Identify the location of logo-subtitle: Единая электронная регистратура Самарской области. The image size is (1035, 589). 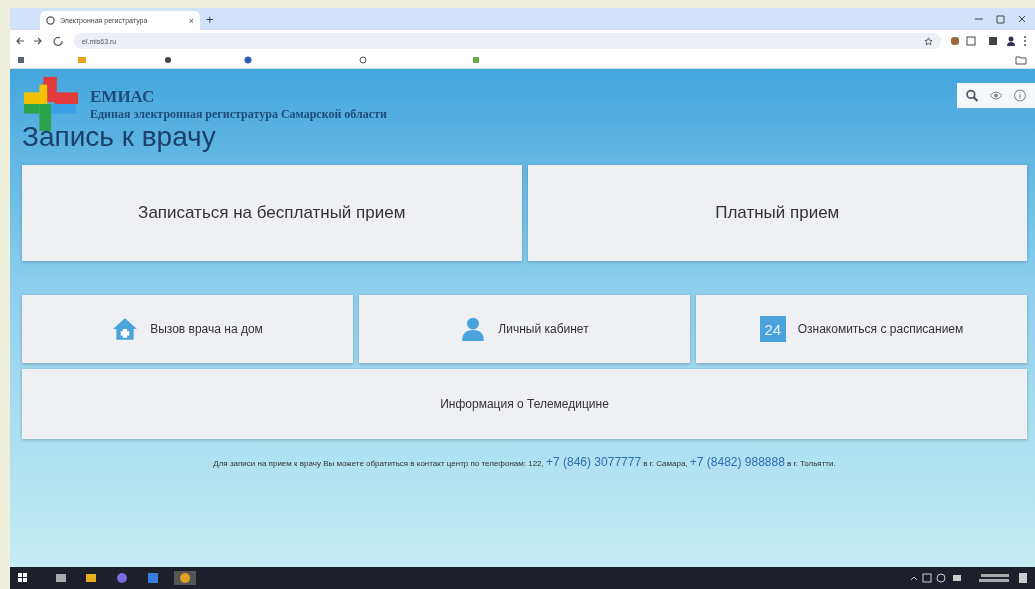
(238, 114).